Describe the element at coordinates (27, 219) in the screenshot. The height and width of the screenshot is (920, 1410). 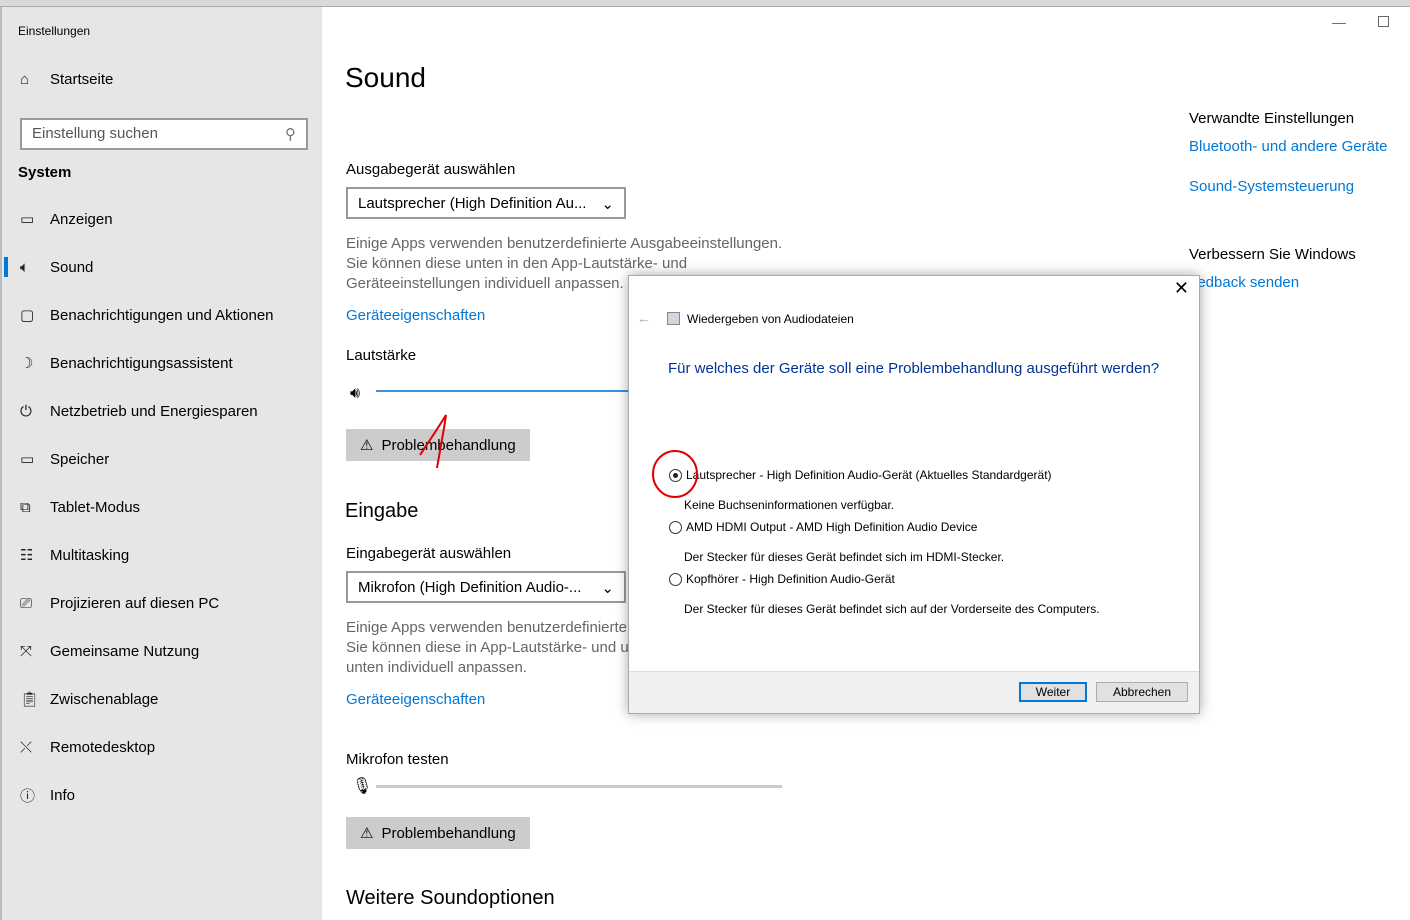
I see `monitor-icon: ▭` at that location.